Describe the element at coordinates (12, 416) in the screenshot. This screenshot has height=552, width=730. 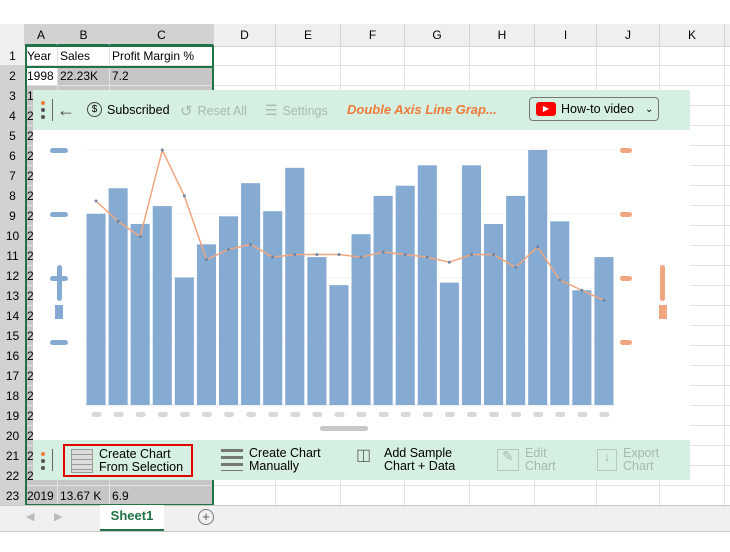
I see `row-header-19: 19` at that location.